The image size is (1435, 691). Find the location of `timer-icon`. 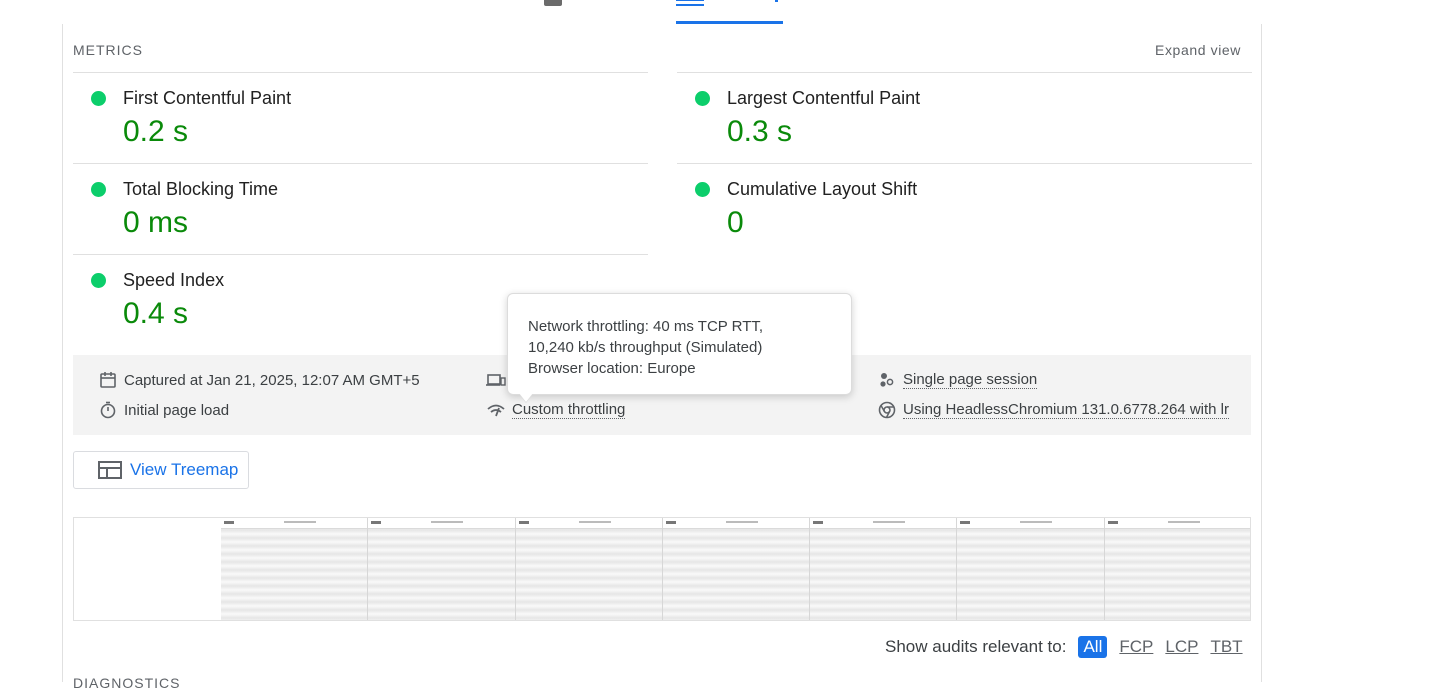

timer-icon is located at coordinates (108, 410).